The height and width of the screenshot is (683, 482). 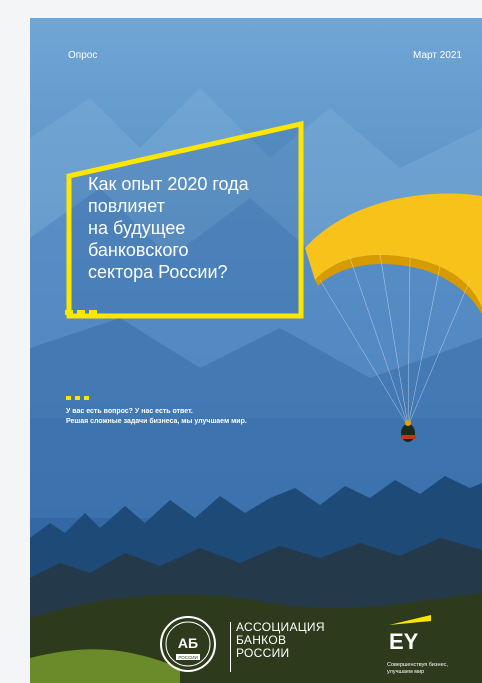 I want to click on headline-line: сектора России?, so click(x=158, y=272).